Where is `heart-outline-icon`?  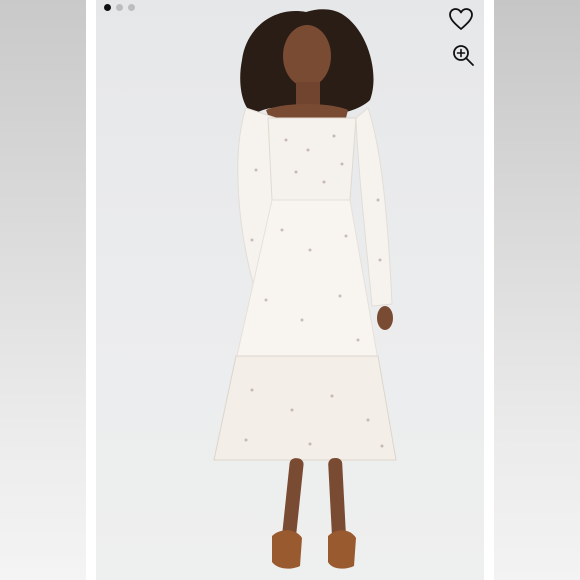
heart-outline-icon is located at coordinates (461, 19).